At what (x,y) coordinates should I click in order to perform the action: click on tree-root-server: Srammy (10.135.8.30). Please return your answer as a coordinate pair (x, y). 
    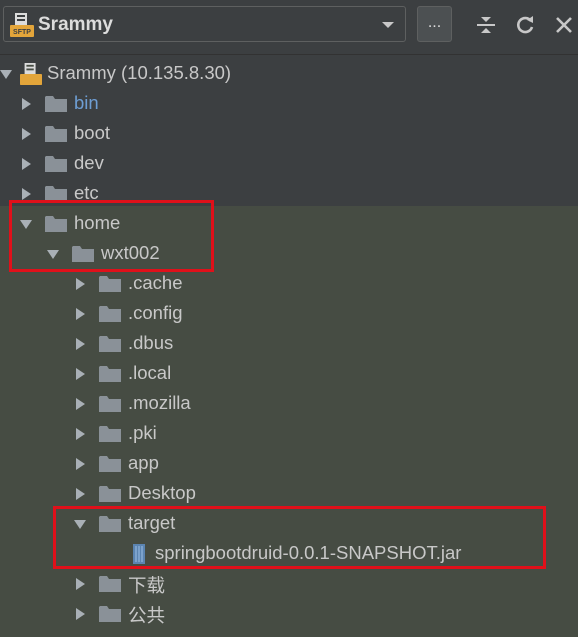
    Looking at the image, I should click on (289, 74).